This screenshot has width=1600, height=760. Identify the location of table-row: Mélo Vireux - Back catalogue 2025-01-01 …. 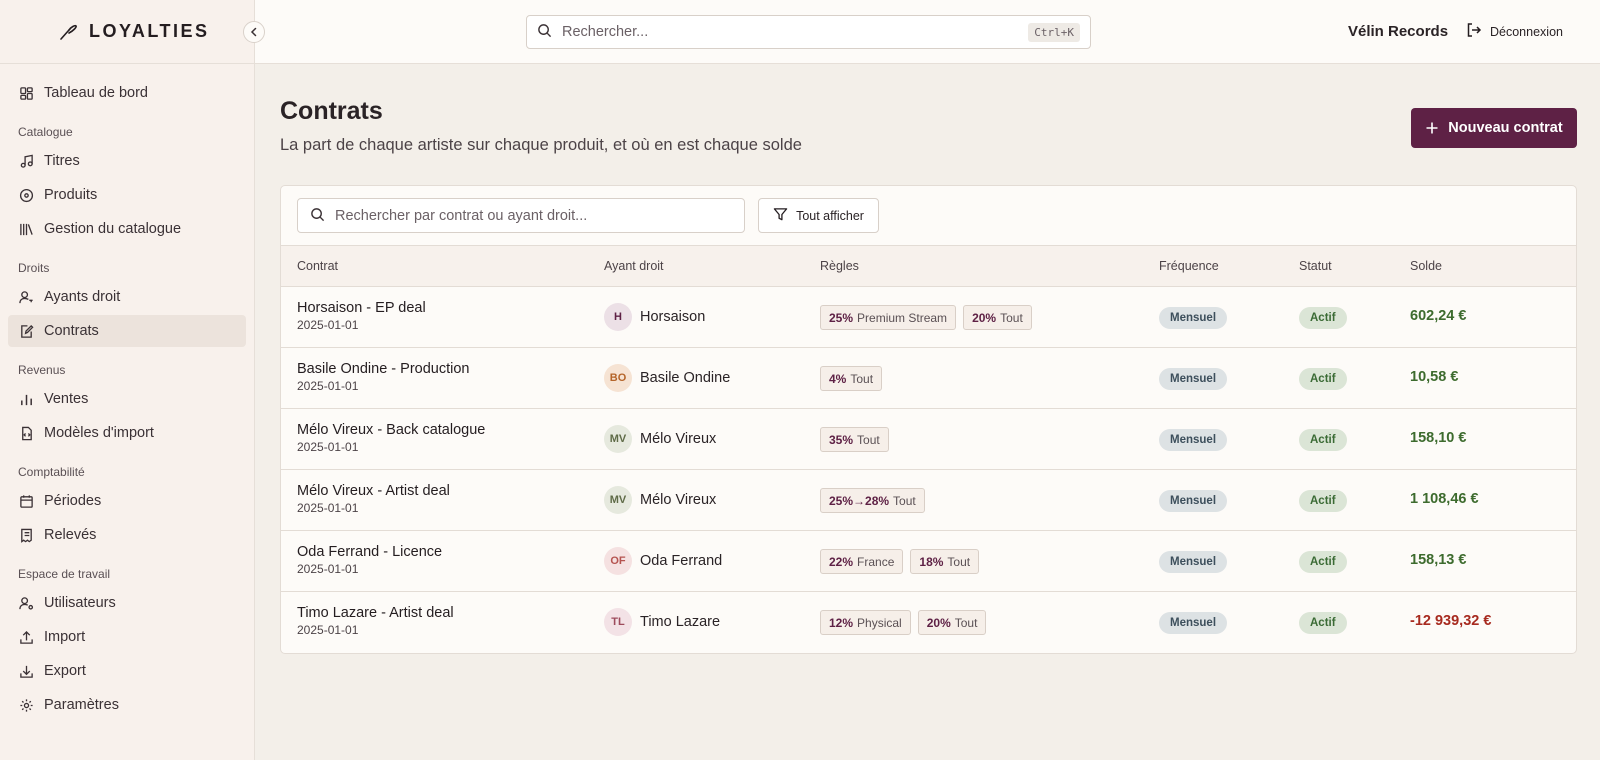
(928, 439).